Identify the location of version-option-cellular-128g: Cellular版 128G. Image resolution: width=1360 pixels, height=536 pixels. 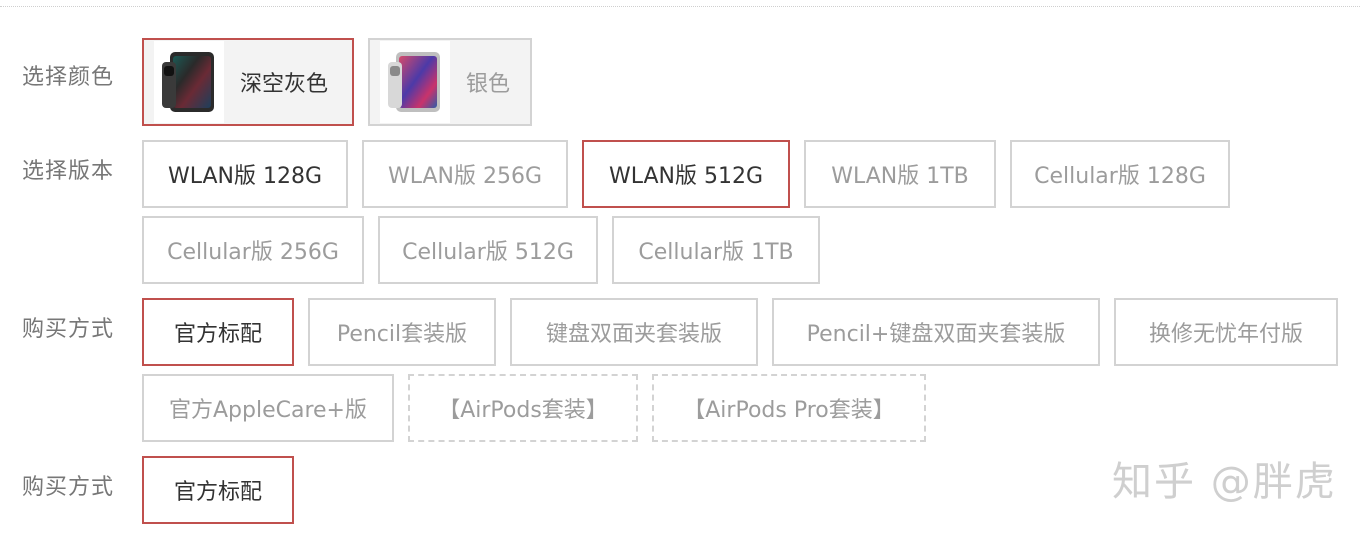
(1120, 174).